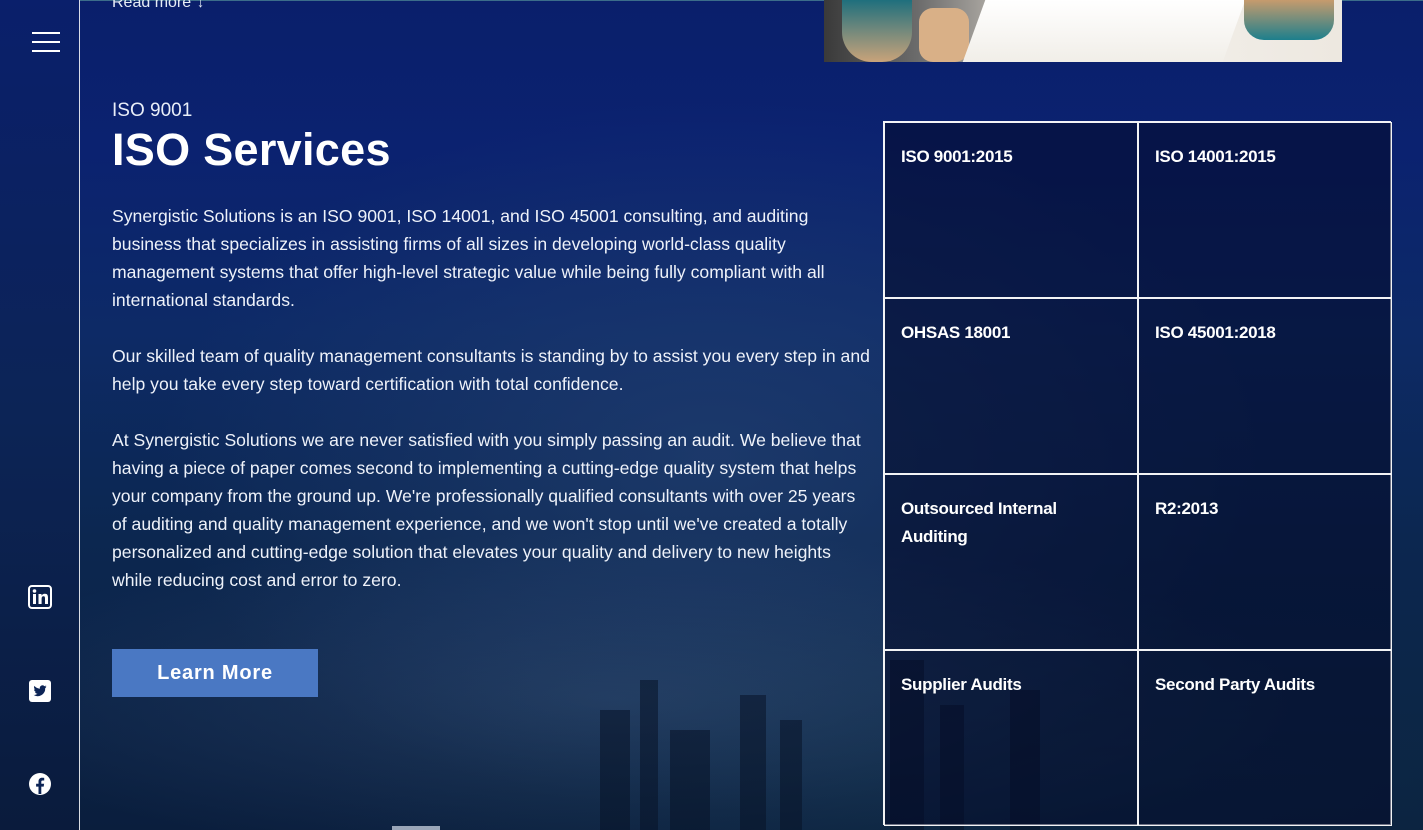 The width and height of the screenshot is (1423, 830). I want to click on service-card-internal-auditing: Outsourced Internal Auditing, so click(1011, 562).